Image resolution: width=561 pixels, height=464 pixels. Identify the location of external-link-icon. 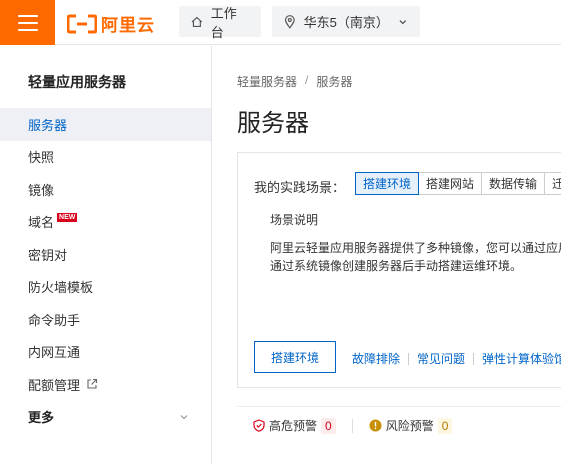
(92, 384).